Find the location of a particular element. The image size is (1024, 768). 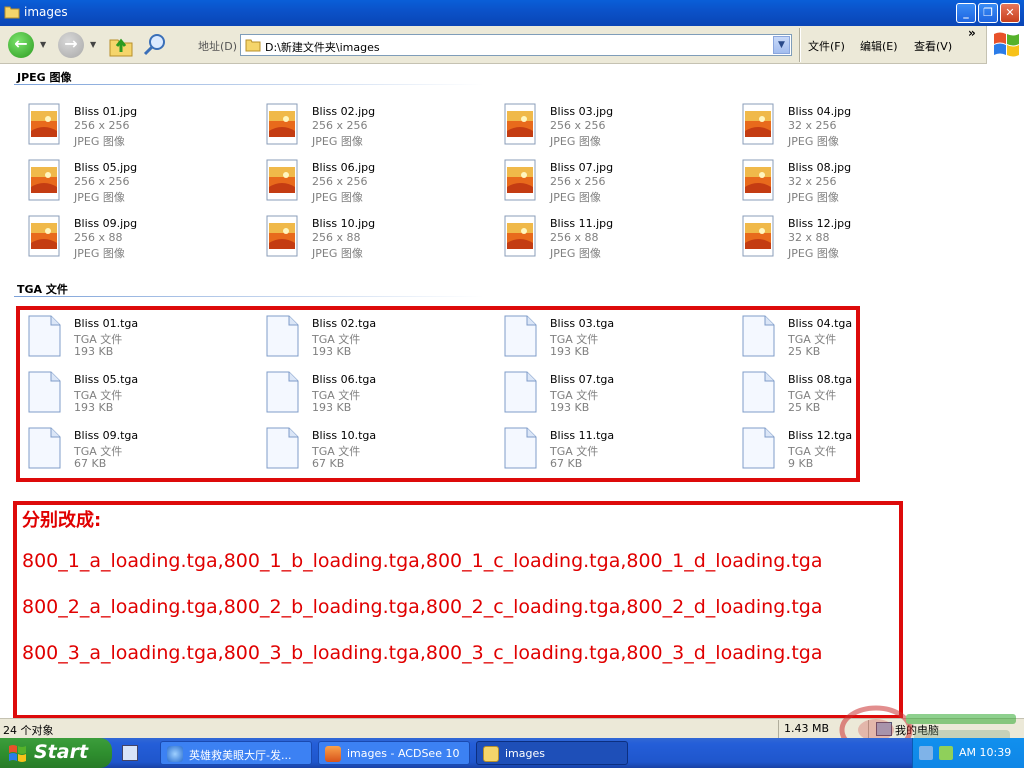

folder-up-icon is located at coordinates (121, 45).